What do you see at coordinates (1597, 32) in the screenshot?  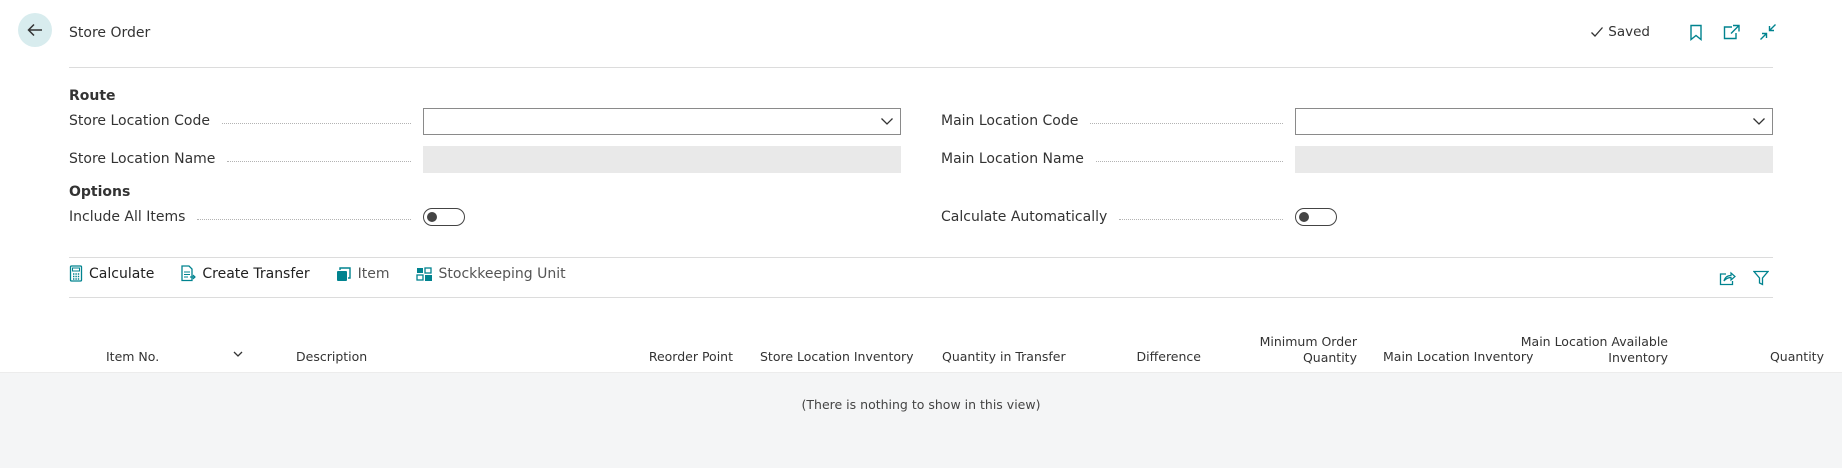 I see `checkmark-icon` at bounding box center [1597, 32].